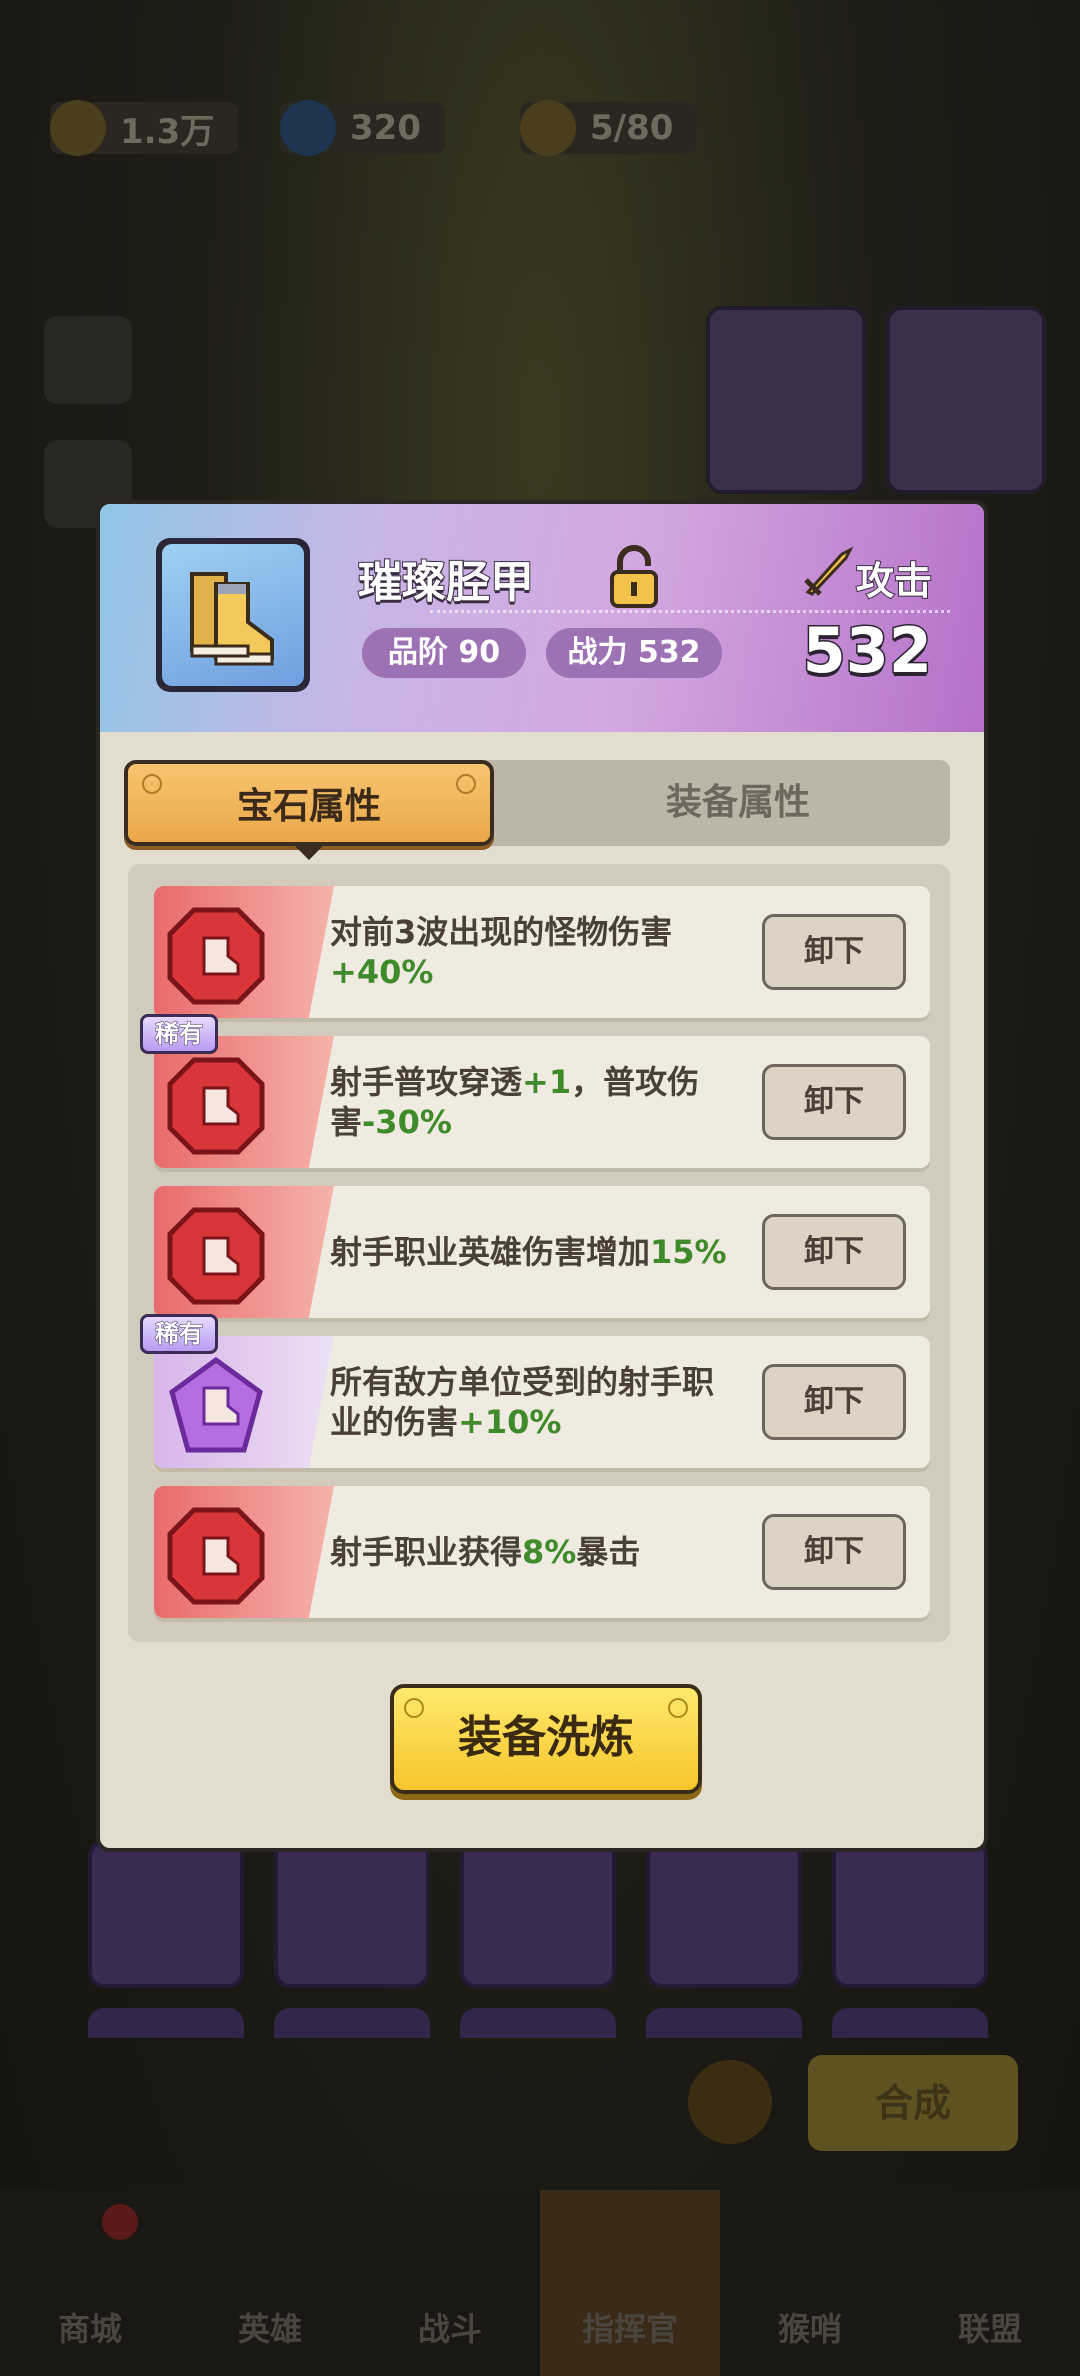  What do you see at coordinates (730, 2102) in the screenshot?
I see `filter-button` at bounding box center [730, 2102].